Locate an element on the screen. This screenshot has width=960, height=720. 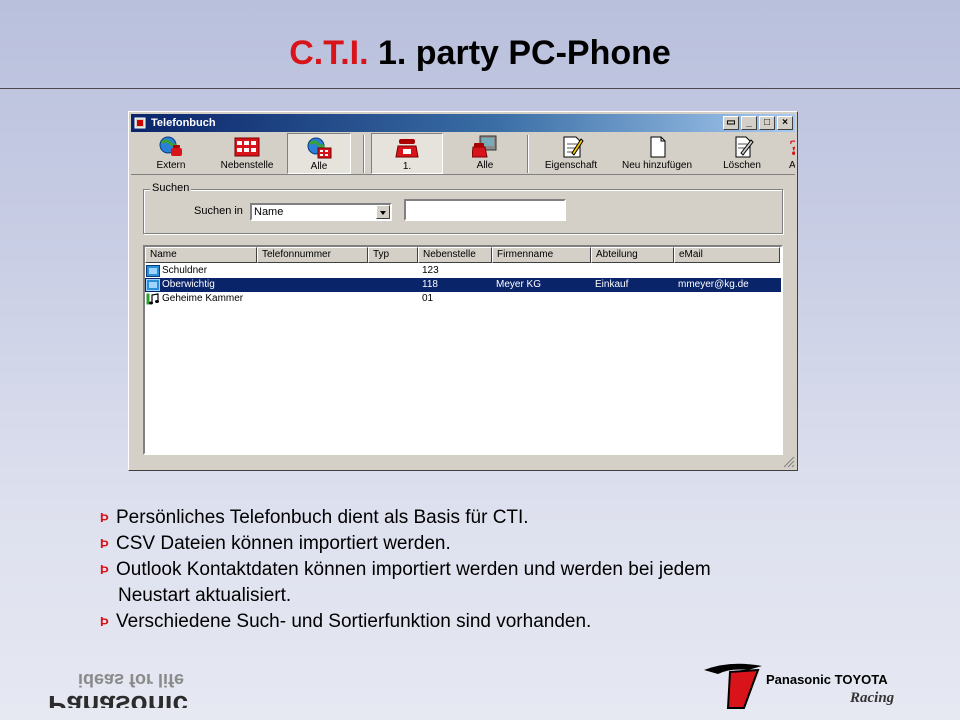
tool-neu-hinzufuegen: Neu hinzufügen is located at coordinates (657, 153).